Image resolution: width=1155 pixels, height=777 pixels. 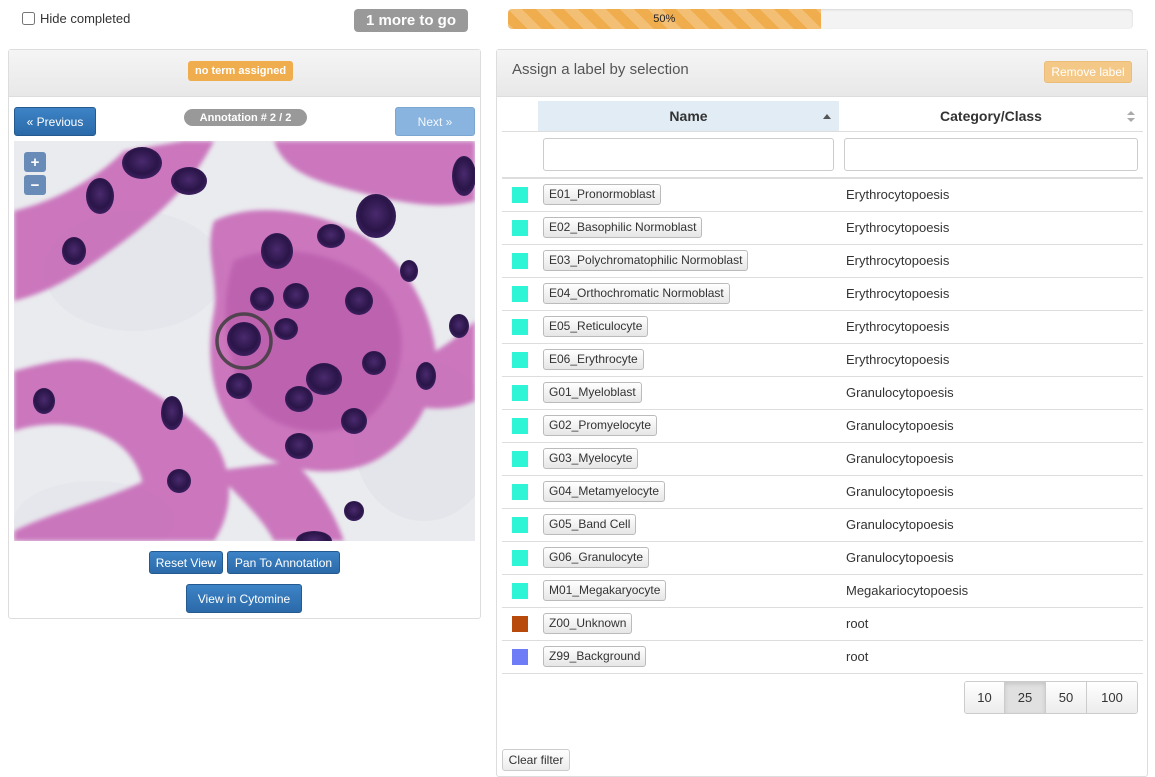 I want to click on clear-filter-button: Clear filter, so click(x=536, y=760).